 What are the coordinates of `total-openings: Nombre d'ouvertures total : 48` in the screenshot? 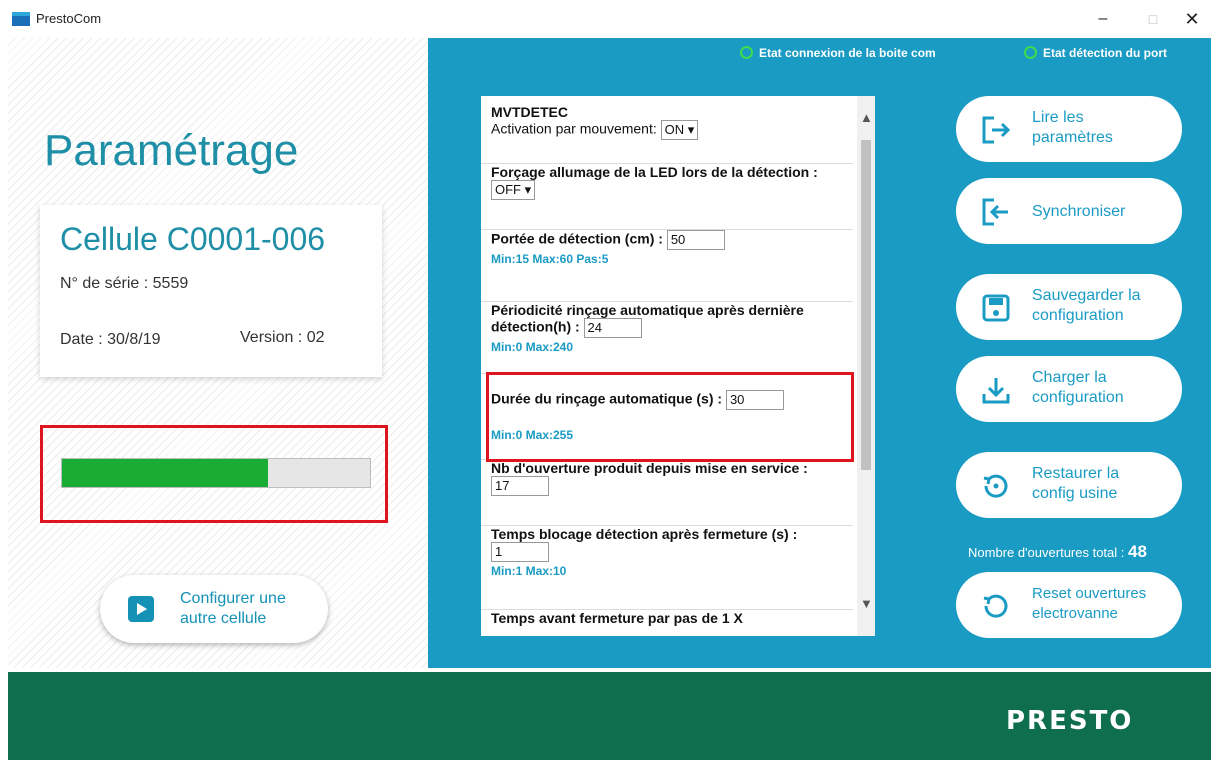 It's located at (1057, 552).